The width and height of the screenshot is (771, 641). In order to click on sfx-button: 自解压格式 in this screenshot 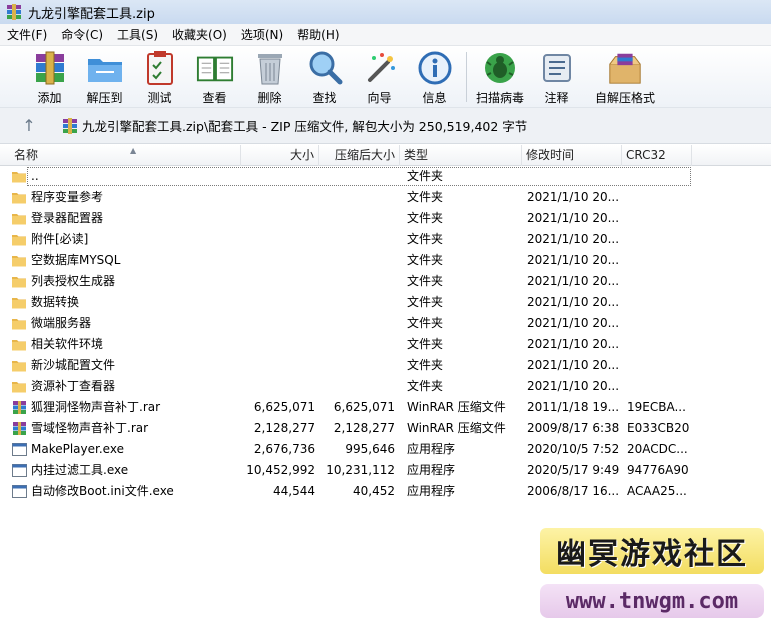, I will do `click(625, 77)`.